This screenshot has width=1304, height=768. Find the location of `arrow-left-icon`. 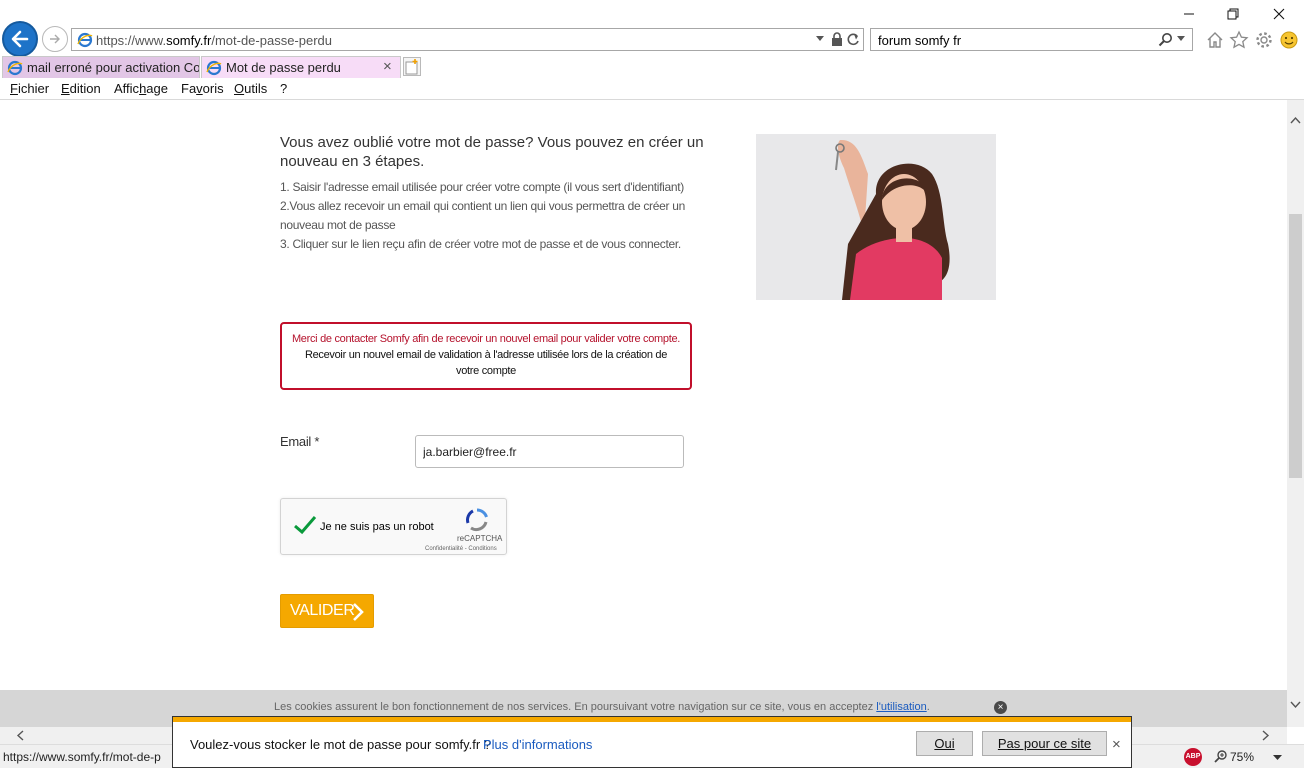

arrow-left-icon is located at coordinates (20, 39).